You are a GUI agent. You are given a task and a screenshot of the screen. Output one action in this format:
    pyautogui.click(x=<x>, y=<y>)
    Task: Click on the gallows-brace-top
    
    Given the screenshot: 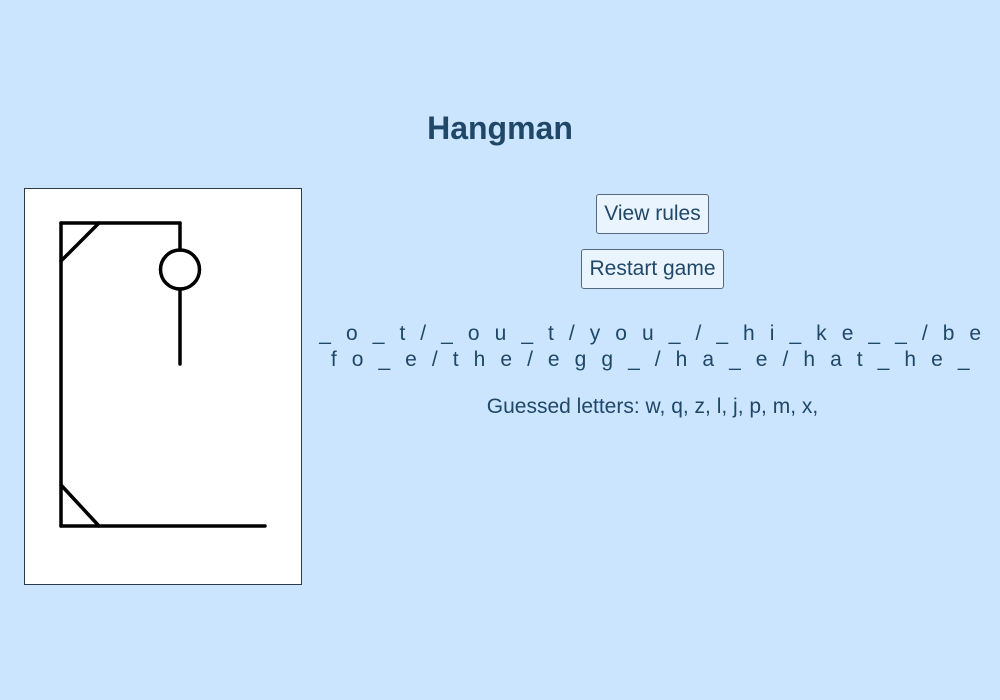 What is the action you would take?
    pyautogui.click(x=80, y=242)
    